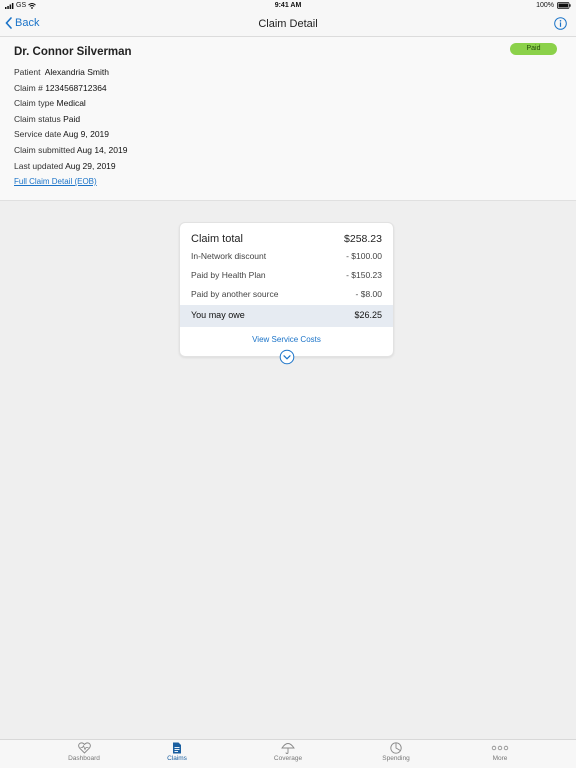 This screenshot has height=768, width=576. I want to click on detail-value: Paid, so click(72, 118).